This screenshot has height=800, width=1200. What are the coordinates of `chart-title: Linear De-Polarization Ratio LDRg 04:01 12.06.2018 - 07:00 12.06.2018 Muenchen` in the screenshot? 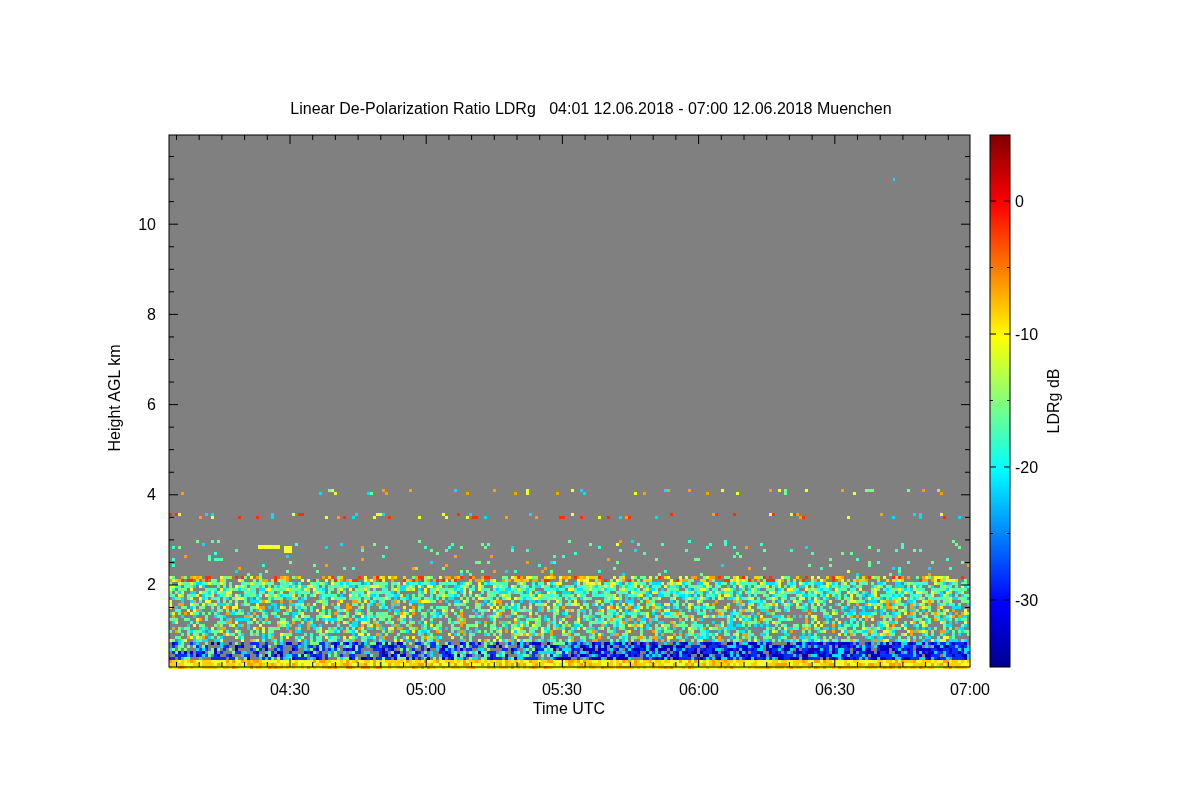 It's located at (591, 108).